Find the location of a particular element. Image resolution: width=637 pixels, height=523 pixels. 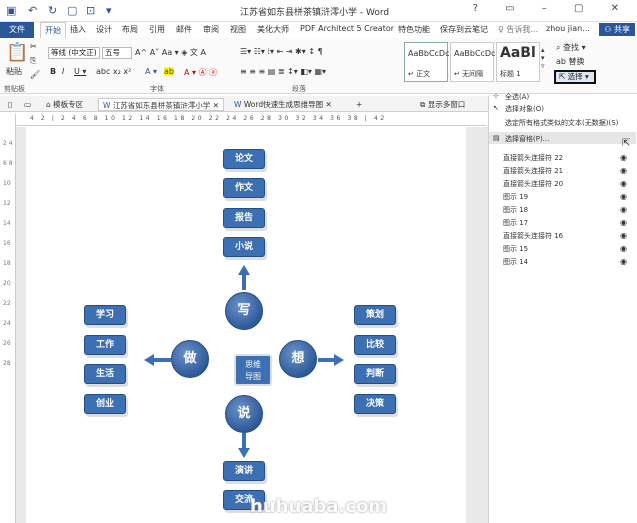

add-tab-icon: + is located at coordinates (359, 104).